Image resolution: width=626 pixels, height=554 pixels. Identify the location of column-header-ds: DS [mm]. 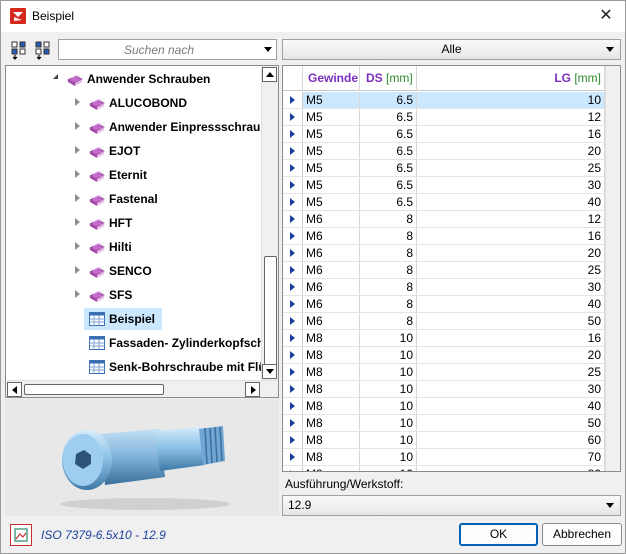
(388, 78).